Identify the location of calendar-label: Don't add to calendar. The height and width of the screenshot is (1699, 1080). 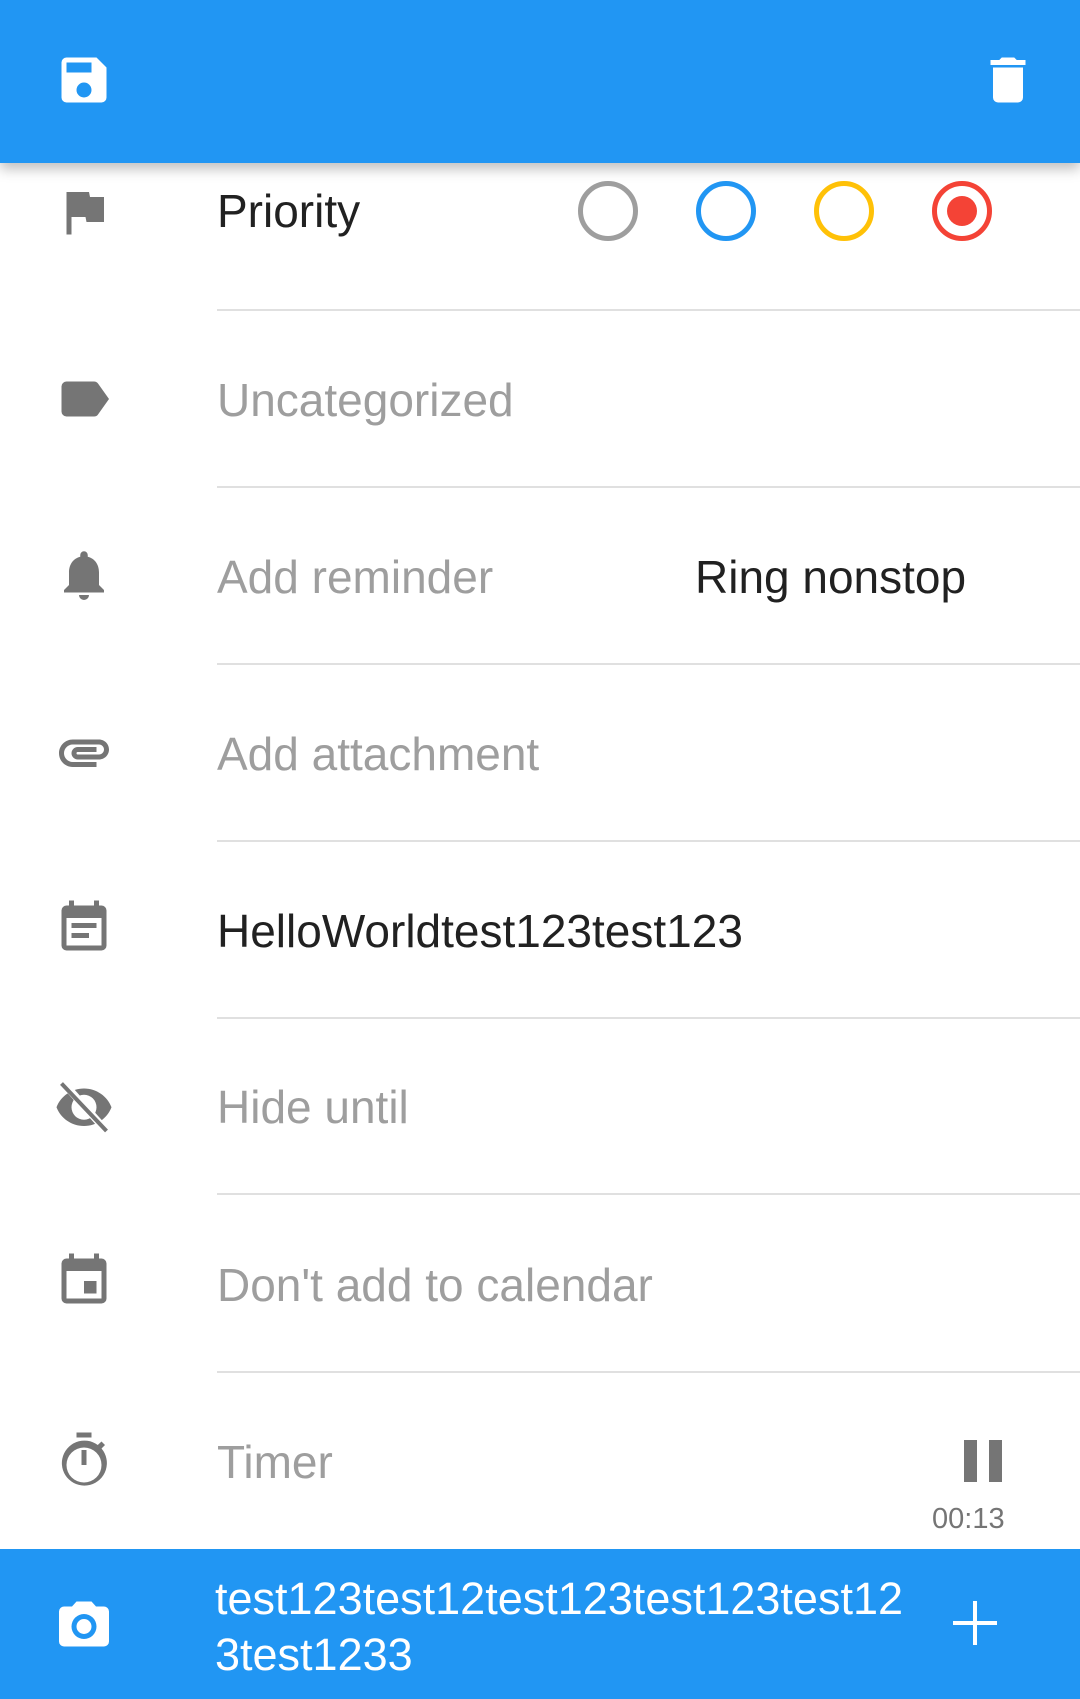
(435, 1285).